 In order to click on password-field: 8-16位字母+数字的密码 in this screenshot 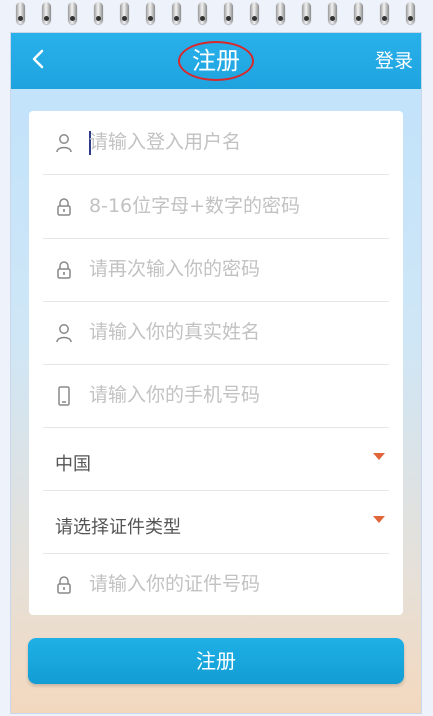, I will do `click(216, 207)`.